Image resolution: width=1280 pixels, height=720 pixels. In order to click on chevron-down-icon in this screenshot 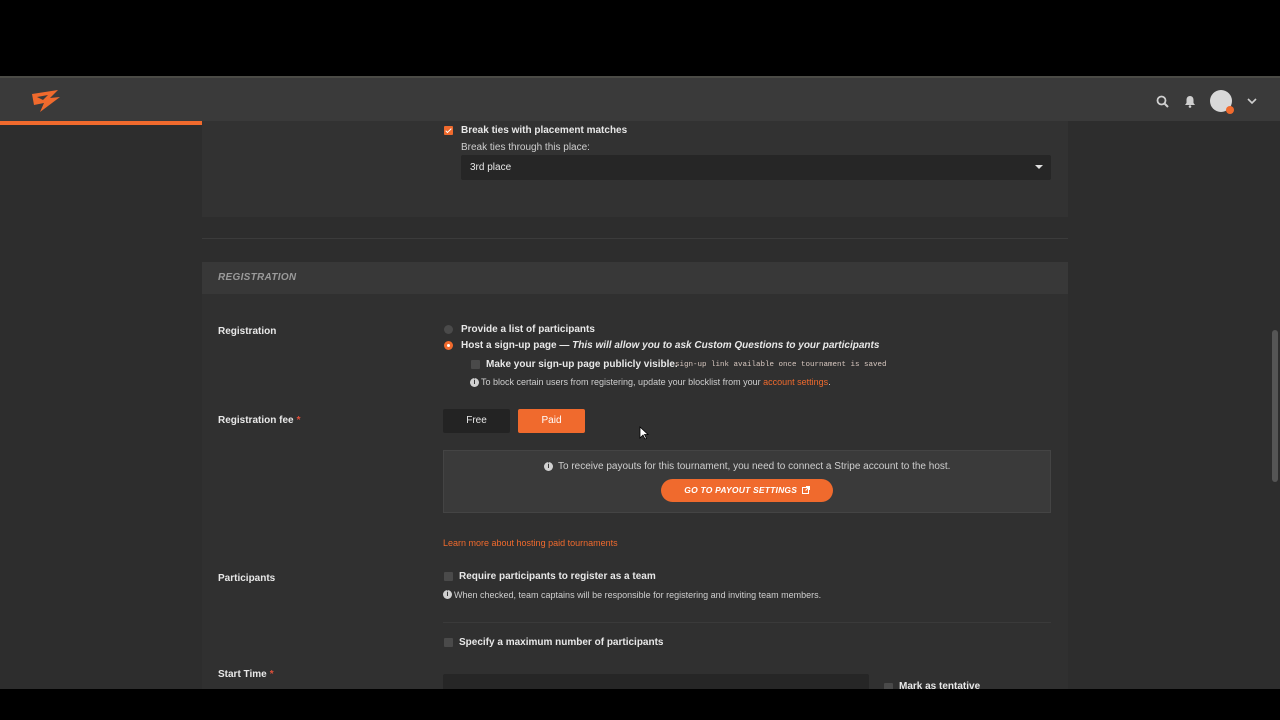, I will do `click(1252, 101)`.